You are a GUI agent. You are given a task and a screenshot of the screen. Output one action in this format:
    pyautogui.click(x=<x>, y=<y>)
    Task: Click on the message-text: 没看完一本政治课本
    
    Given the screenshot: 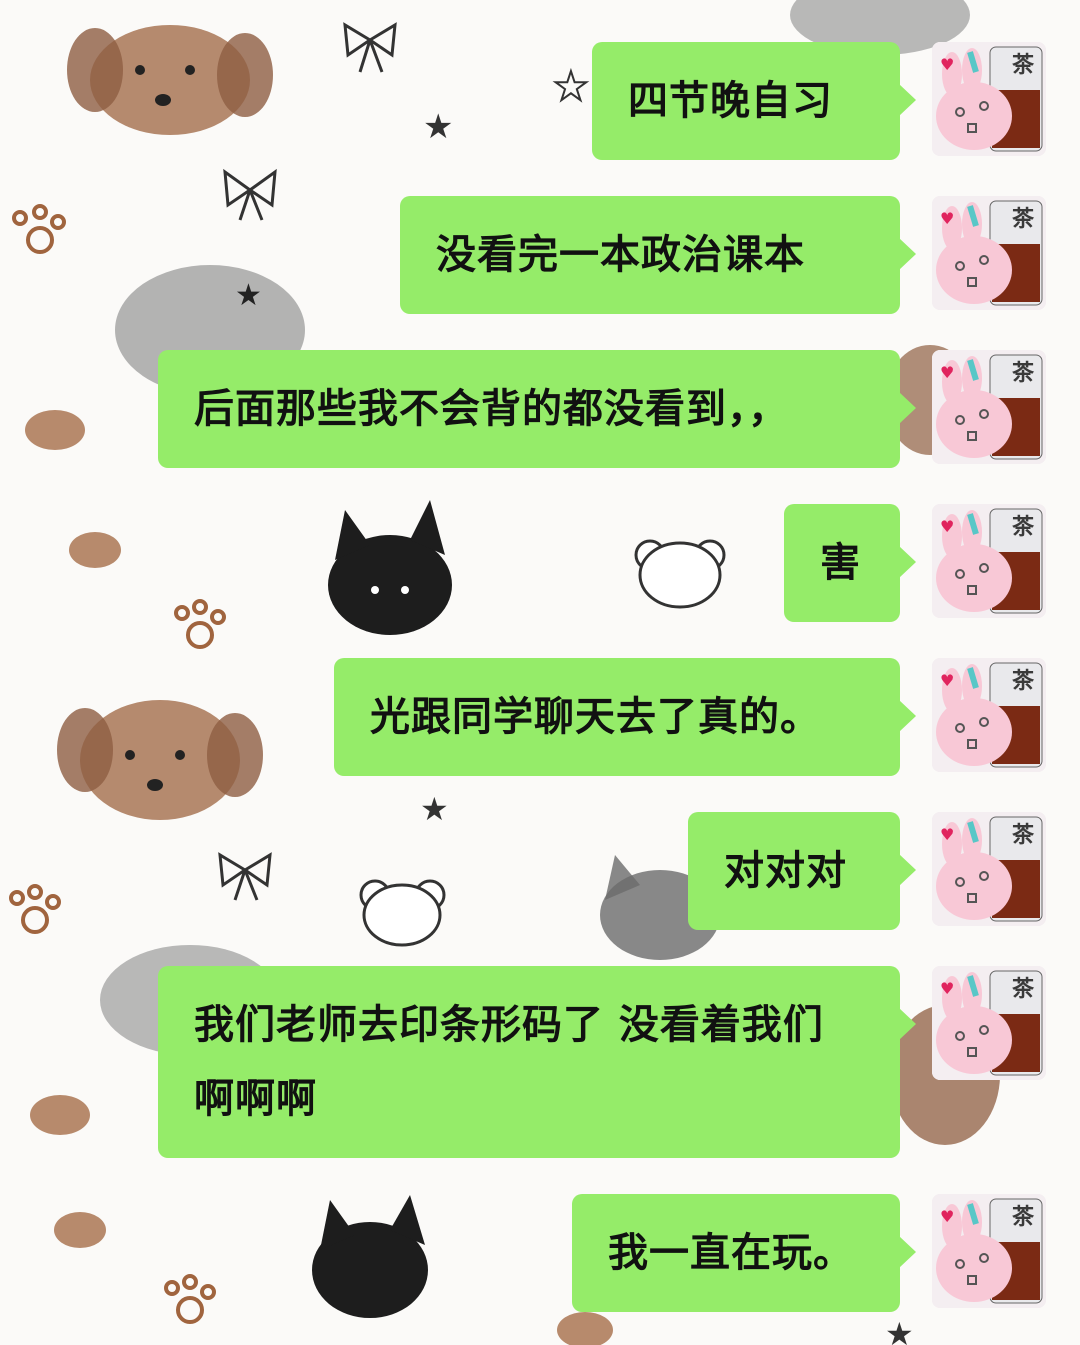 What is the action you would take?
    pyautogui.click(x=620, y=255)
    